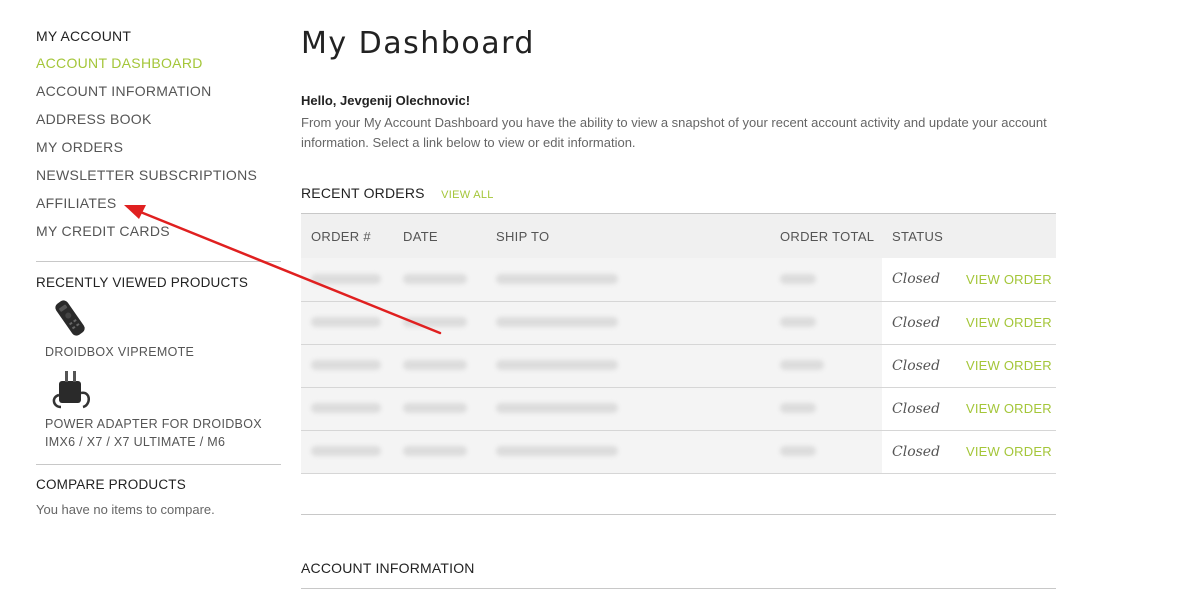 This screenshot has height=610, width=1196. I want to click on nav-my-orders: MY ORDERS, so click(158, 152).